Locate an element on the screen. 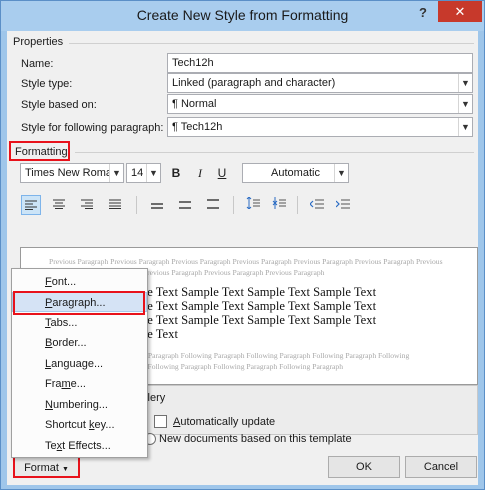  formatting-divider is located at coordinates (274, 152).